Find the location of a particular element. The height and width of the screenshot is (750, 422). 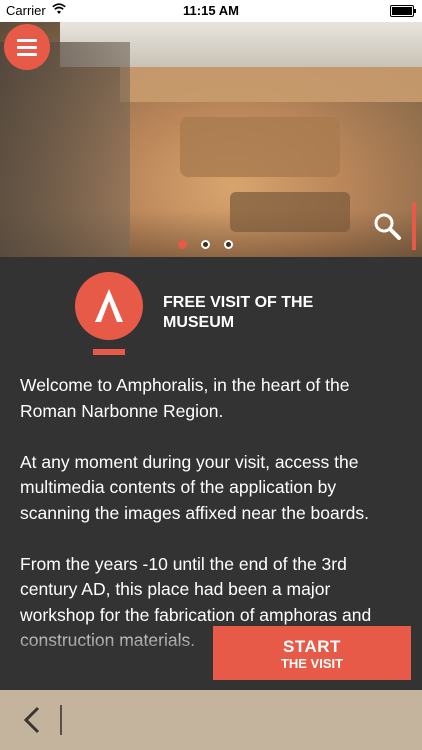

status-bar: Carrier 11:15 AM is located at coordinates (211, 11).